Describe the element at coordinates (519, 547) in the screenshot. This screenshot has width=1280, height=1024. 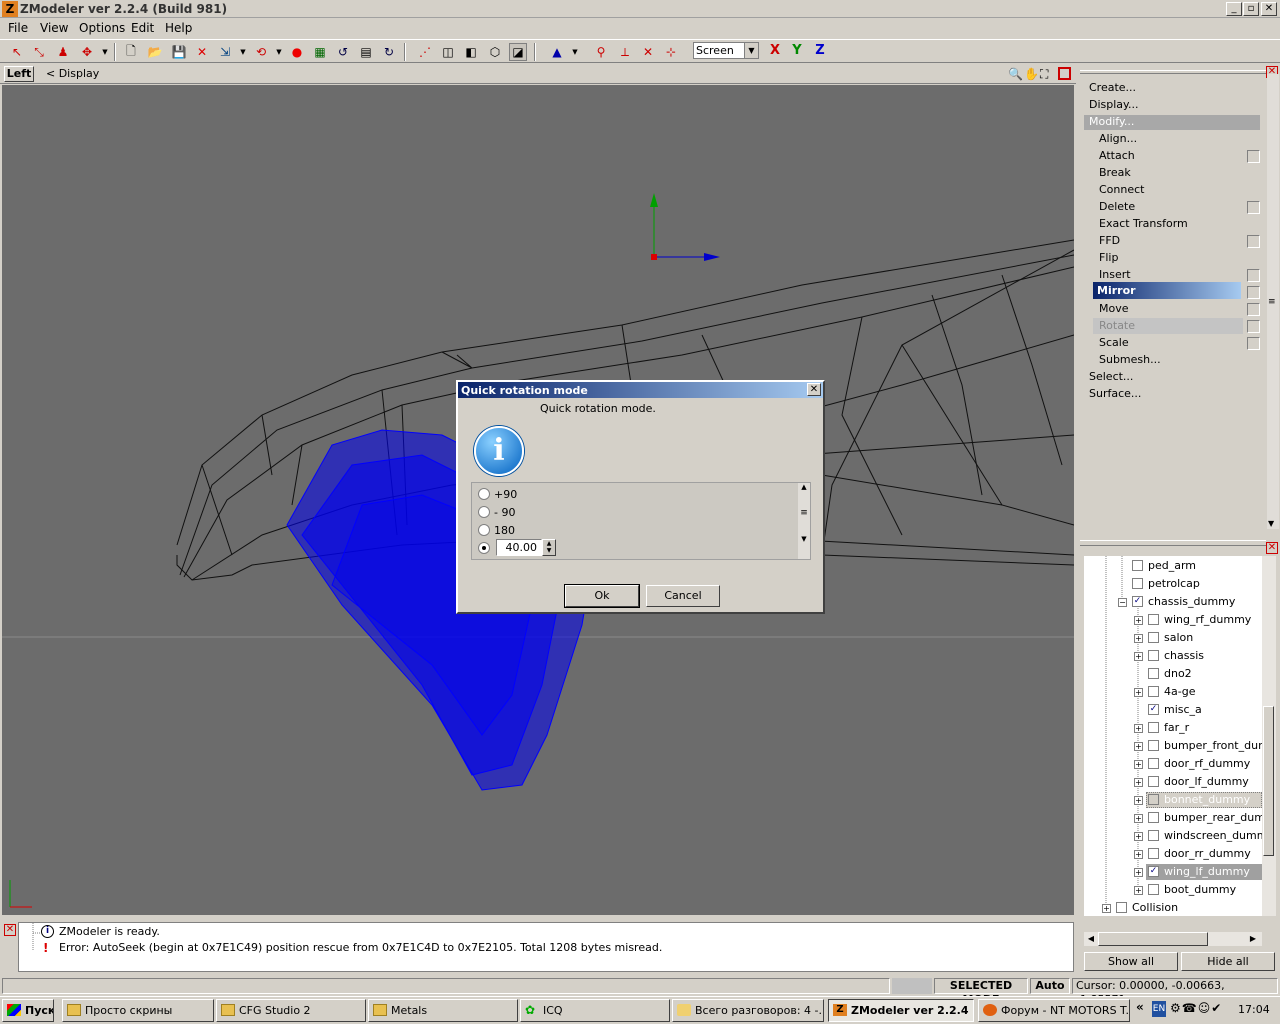
I see `custom-angle-input: 40.00` at that location.